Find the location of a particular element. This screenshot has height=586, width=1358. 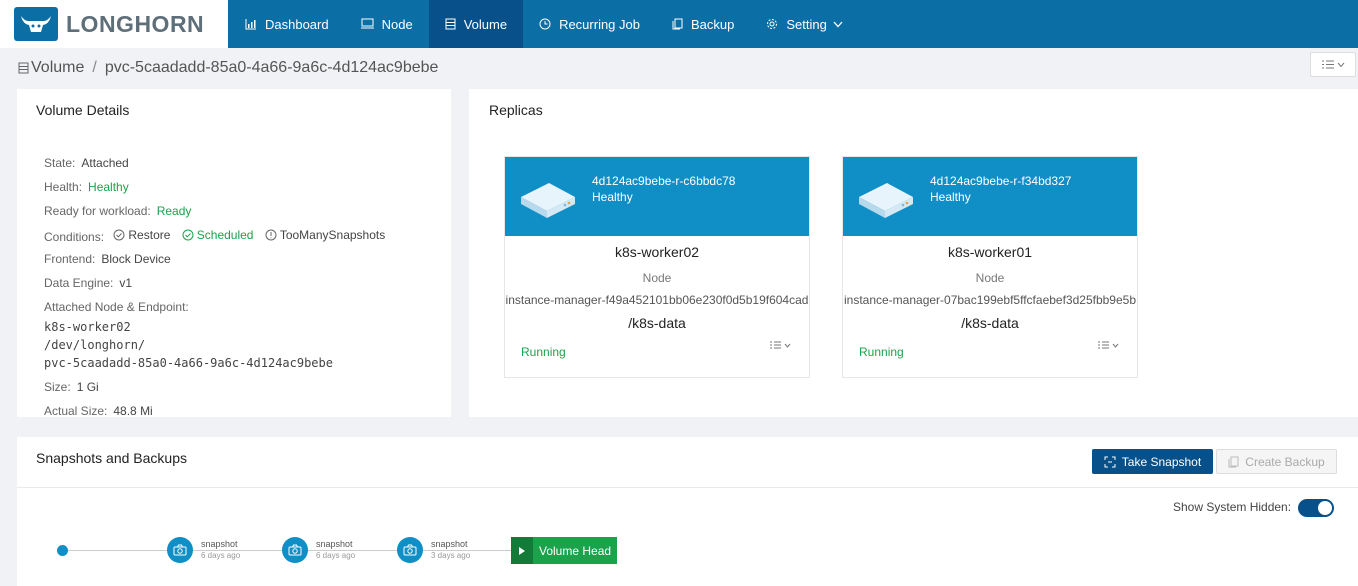

system-hidden-label: Show System Hidden: is located at coordinates (1232, 507).